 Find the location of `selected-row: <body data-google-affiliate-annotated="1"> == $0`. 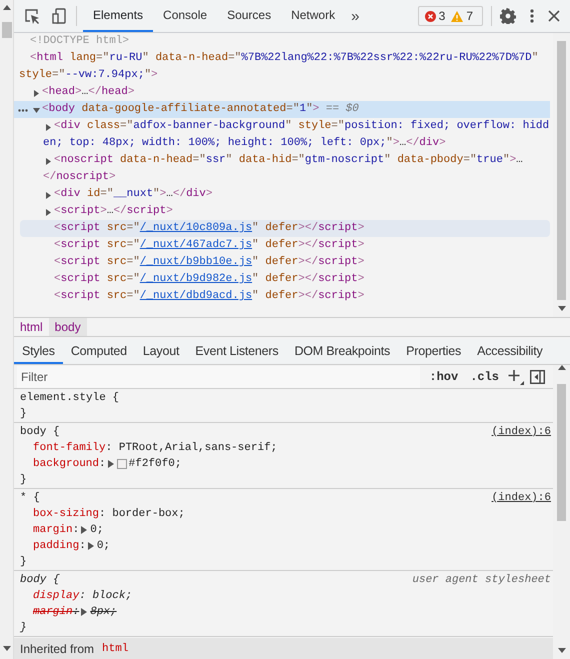

selected-row: <body data-google-affiliate-annotated="1"> == $0 is located at coordinates (282, 109).